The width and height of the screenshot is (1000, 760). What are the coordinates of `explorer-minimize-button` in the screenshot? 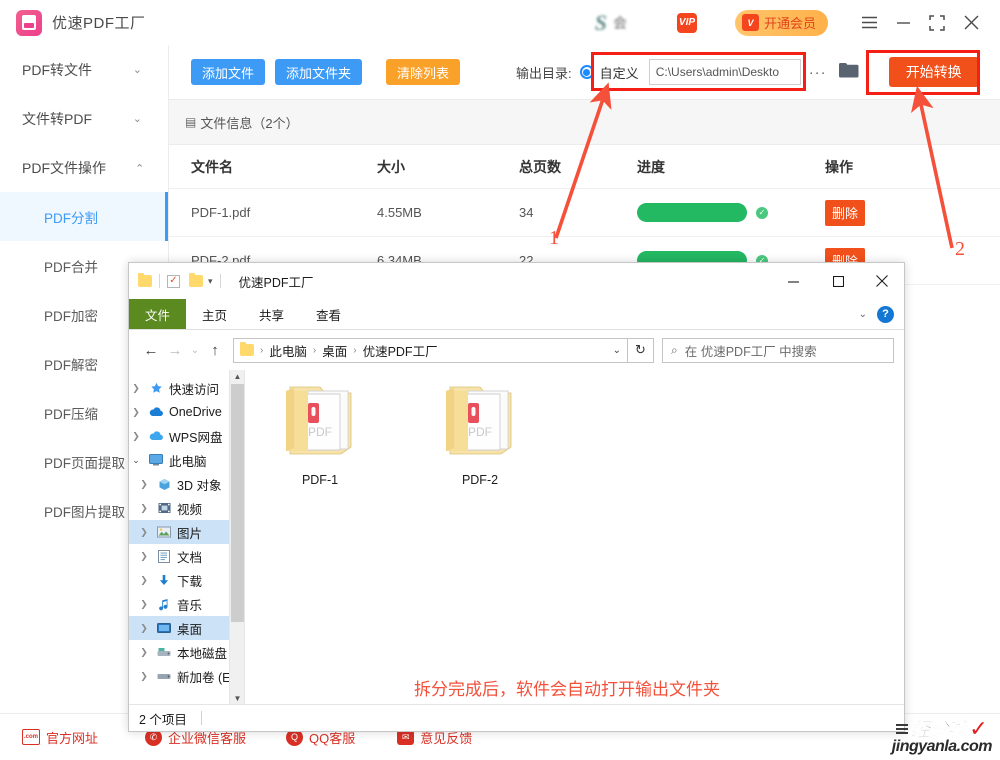 It's located at (794, 281).